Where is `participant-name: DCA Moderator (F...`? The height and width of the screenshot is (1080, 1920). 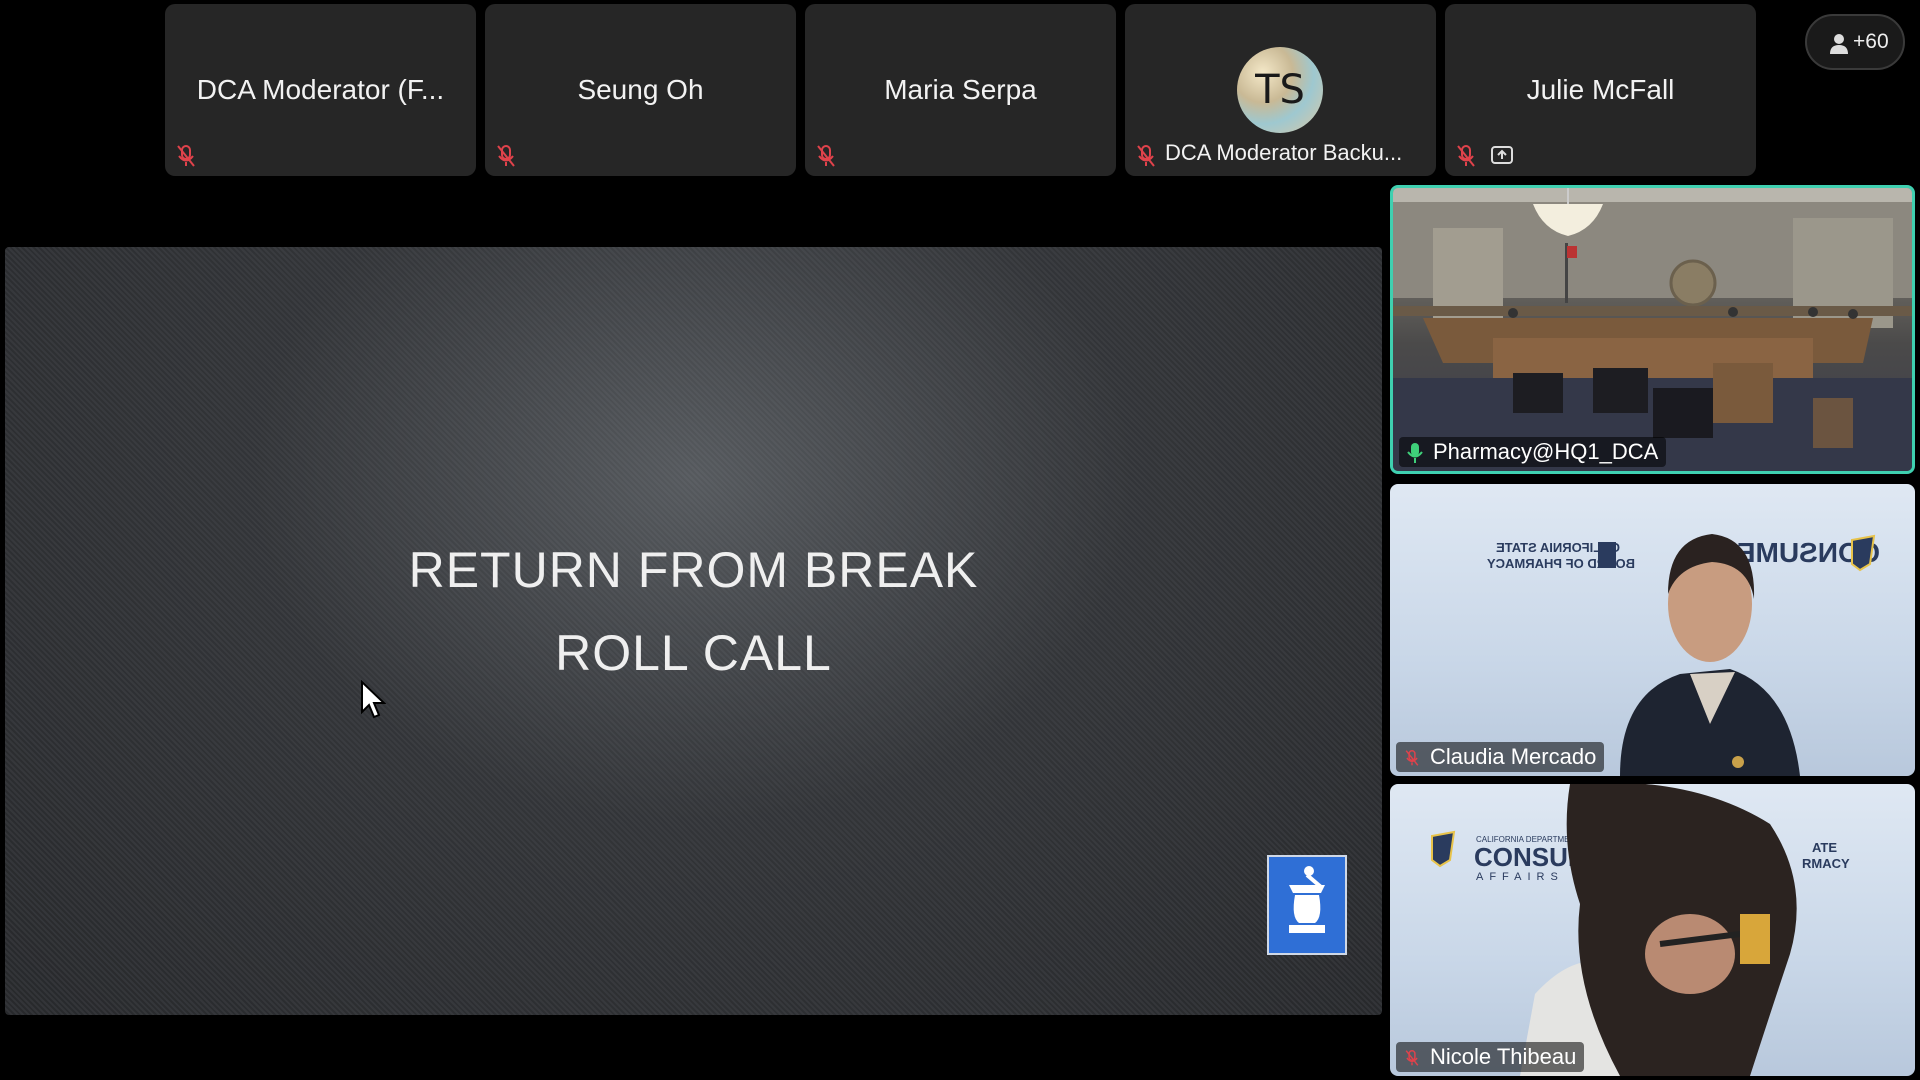
participant-name: DCA Moderator (F... is located at coordinates (320, 89).